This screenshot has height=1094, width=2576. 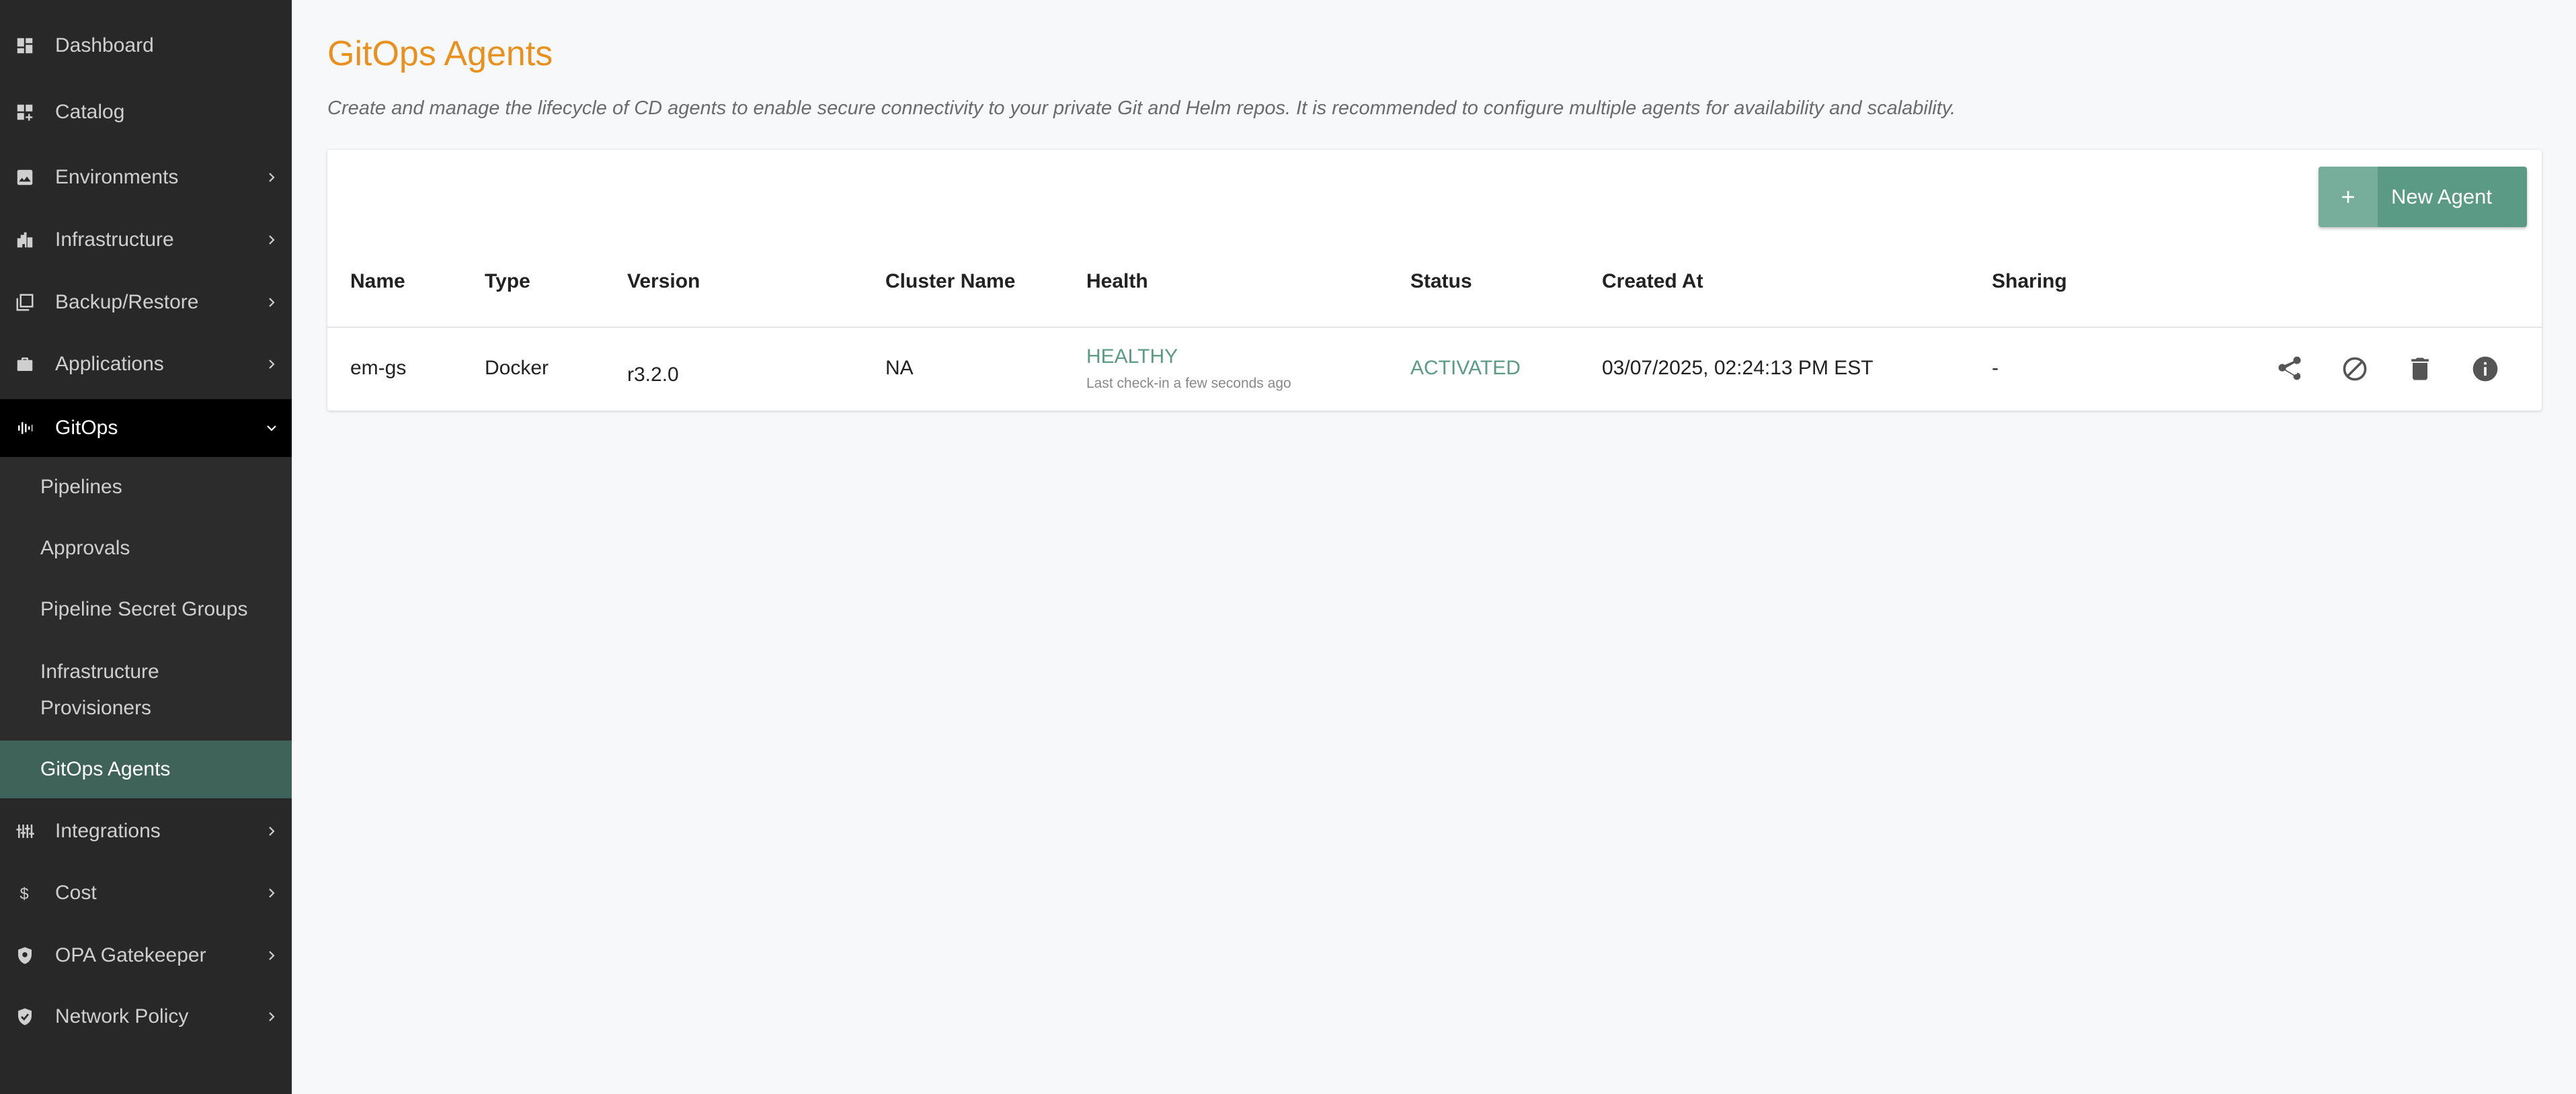 I want to click on column-header-sharing: Sharing, so click(x=2029, y=281).